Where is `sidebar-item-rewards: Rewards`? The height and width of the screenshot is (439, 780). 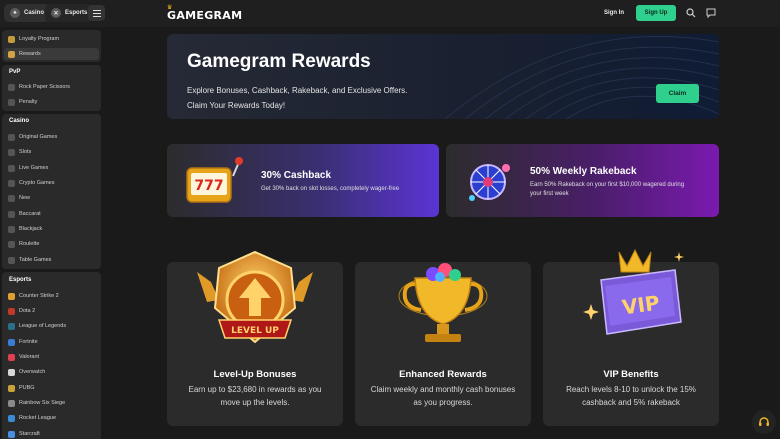 sidebar-item-rewards: Rewards is located at coordinates (51, 54).